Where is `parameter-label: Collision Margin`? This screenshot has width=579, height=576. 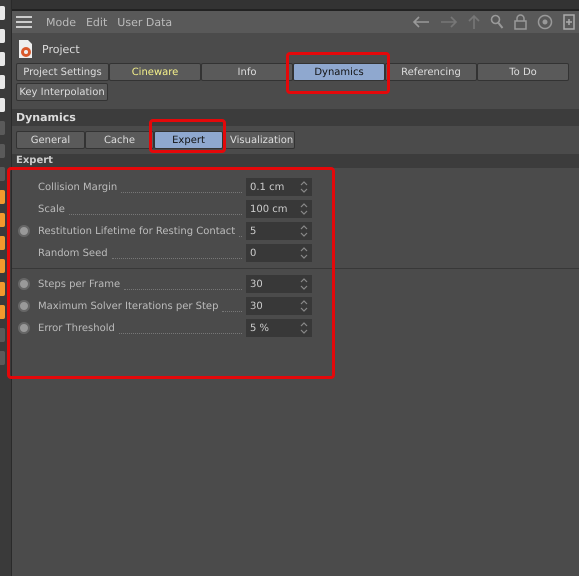 parameter-label: Collision Margin is located at coordinates (78, 187).